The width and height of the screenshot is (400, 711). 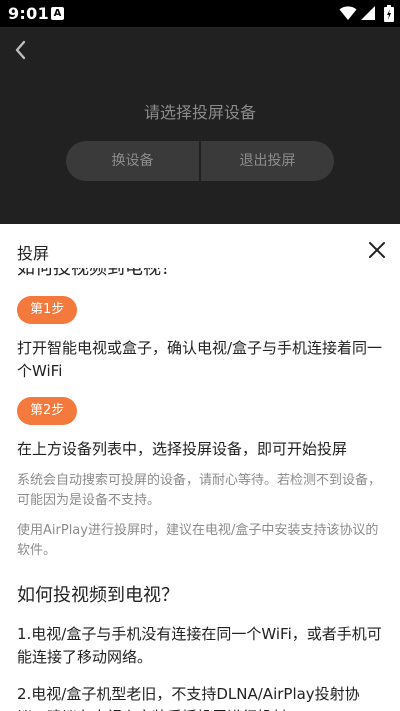 What do you see at coordinates (200, 359) in the screenshot?
I see `step-1-text: 打开智能电视或盒子，确认电视/盒子与手机连接着同一个WiFi` at bounding box center [200, 359].